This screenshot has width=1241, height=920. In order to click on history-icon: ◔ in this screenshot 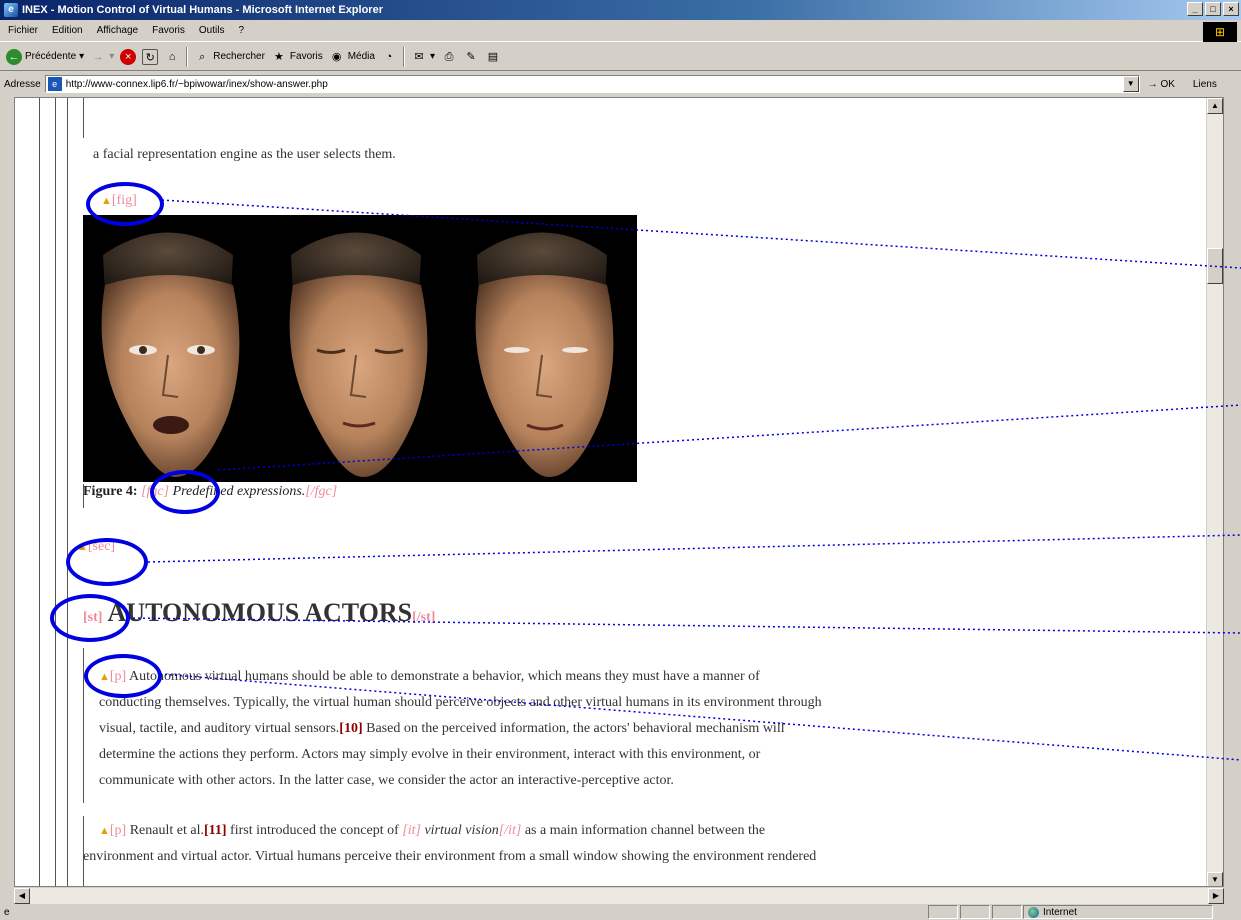, I will do `click(389, 56)`.